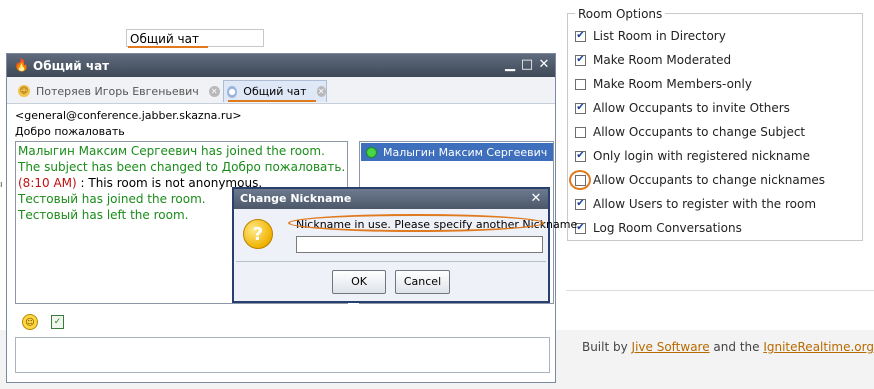 Image resolution: width=874 pixels, height=389 pixels. Describe the element at coordinates (282, 355) in the screenshot. I see `message-input` at that location.